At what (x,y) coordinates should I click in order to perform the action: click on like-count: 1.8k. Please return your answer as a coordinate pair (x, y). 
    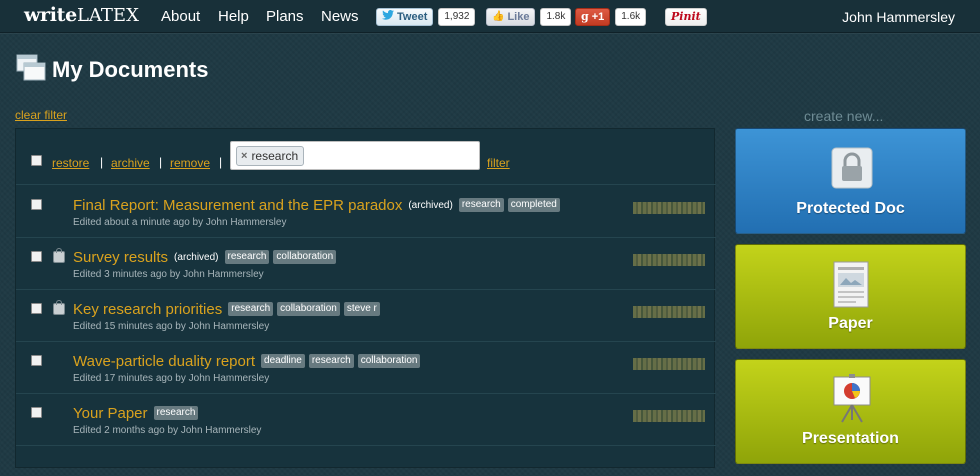
    Looking at the image, I should click on (556, 16).